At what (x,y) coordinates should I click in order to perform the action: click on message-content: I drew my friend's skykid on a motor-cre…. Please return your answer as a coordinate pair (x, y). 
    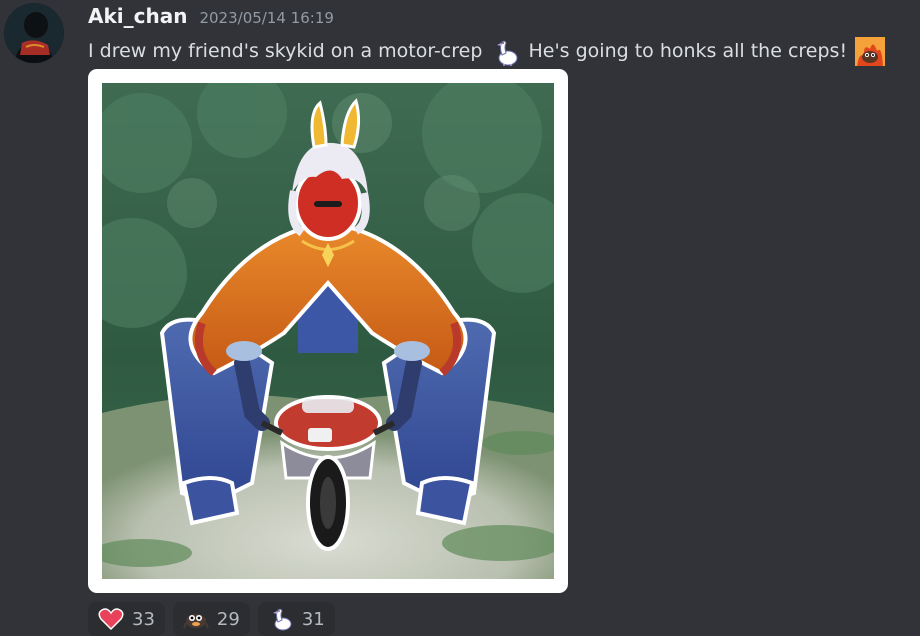
    Looking at the image, I should click on (504, 51).